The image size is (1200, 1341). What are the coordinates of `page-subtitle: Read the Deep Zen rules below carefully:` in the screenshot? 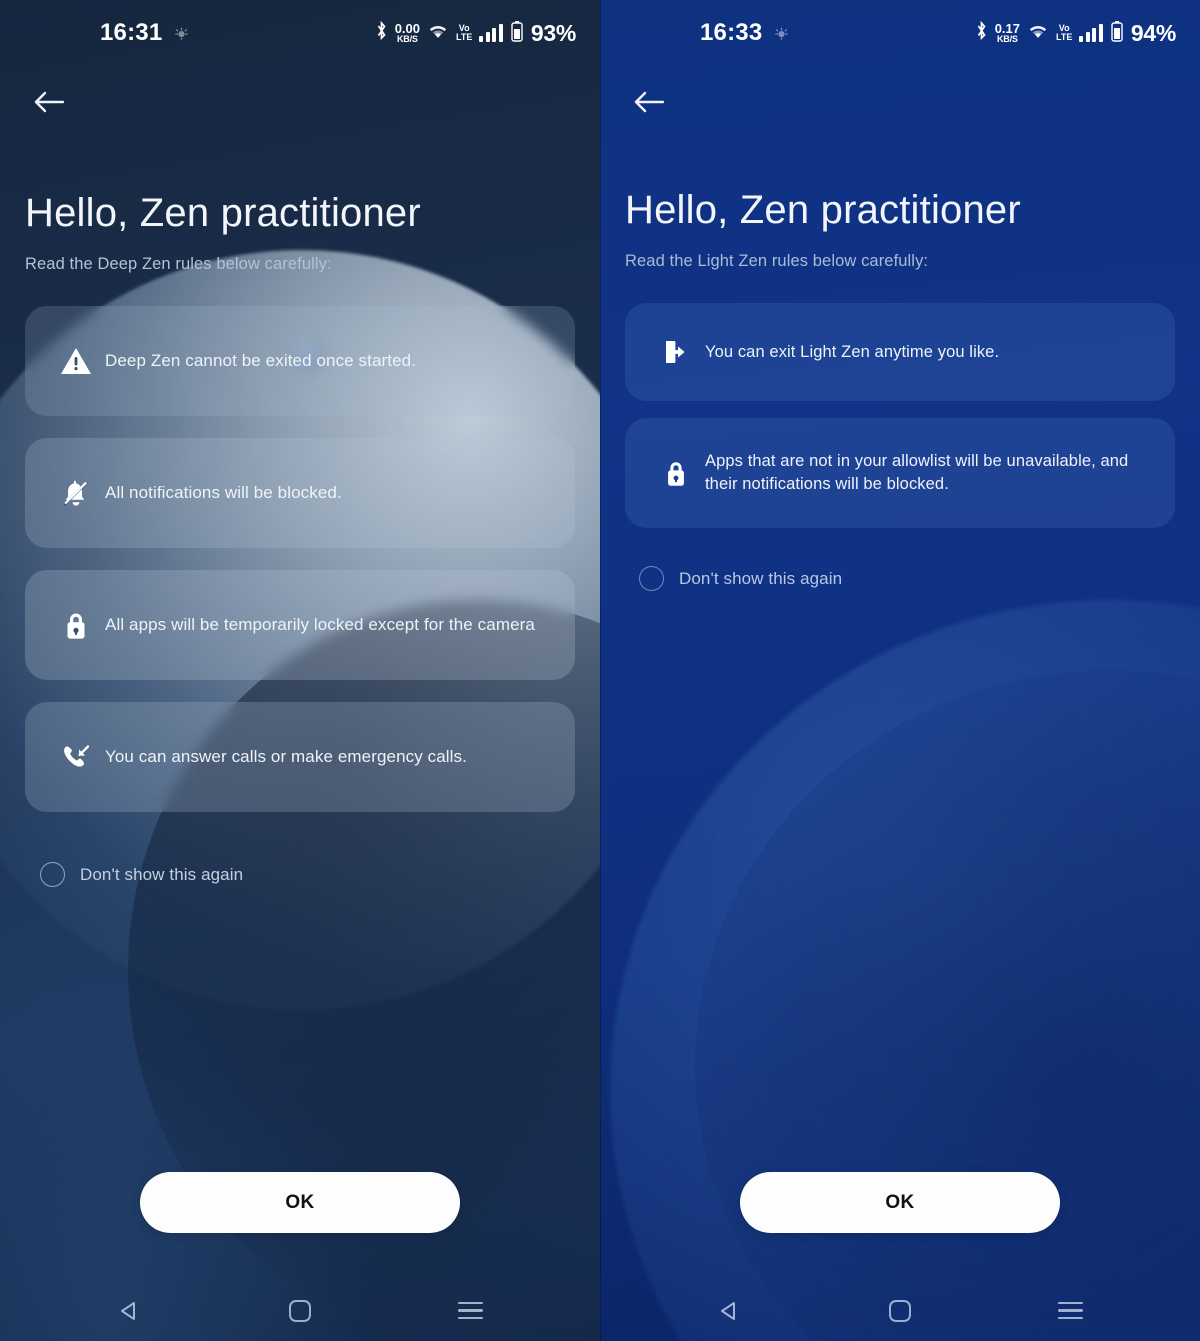 It's located at (178, 264).